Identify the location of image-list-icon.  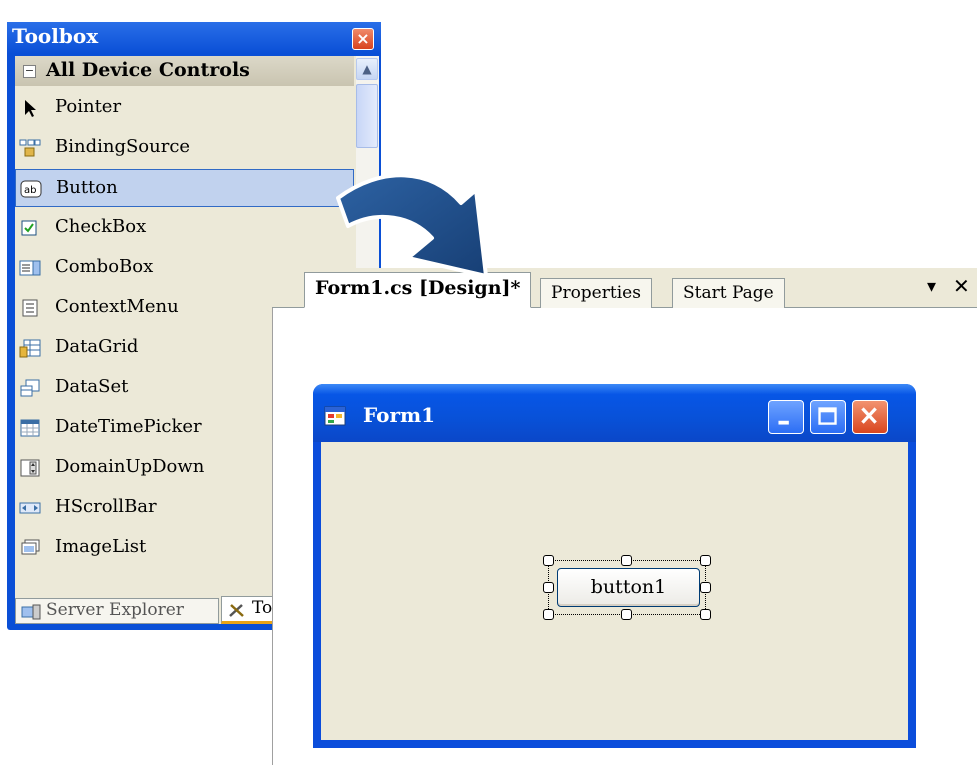
(30, 547).